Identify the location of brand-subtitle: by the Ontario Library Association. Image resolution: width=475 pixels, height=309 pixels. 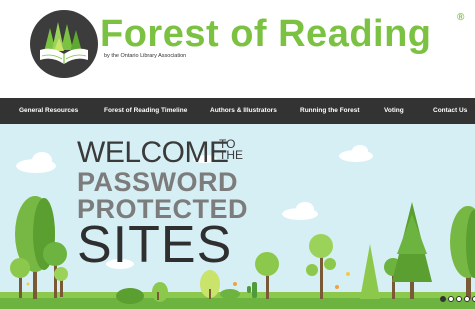
(145, 56).